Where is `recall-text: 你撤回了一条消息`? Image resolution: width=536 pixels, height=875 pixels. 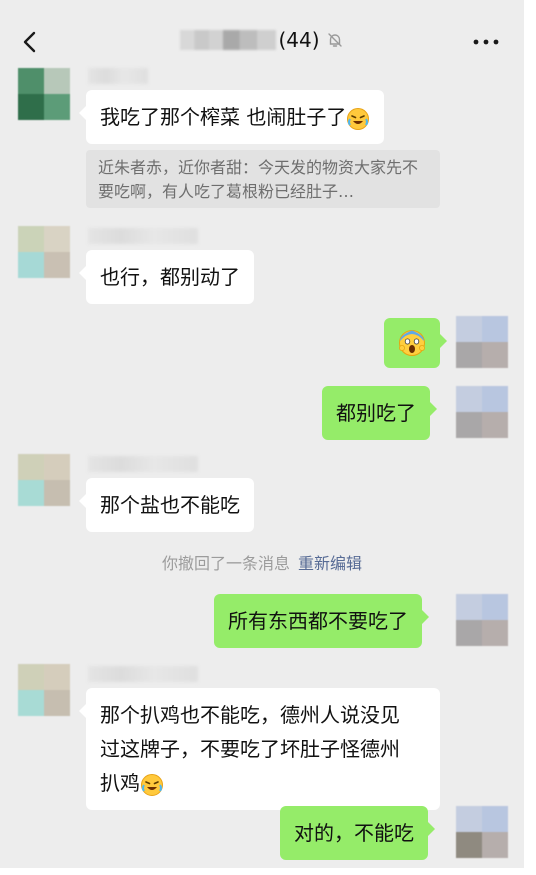
recall-text: 你撤回了一条消息 is located at coordinates (225, 563).